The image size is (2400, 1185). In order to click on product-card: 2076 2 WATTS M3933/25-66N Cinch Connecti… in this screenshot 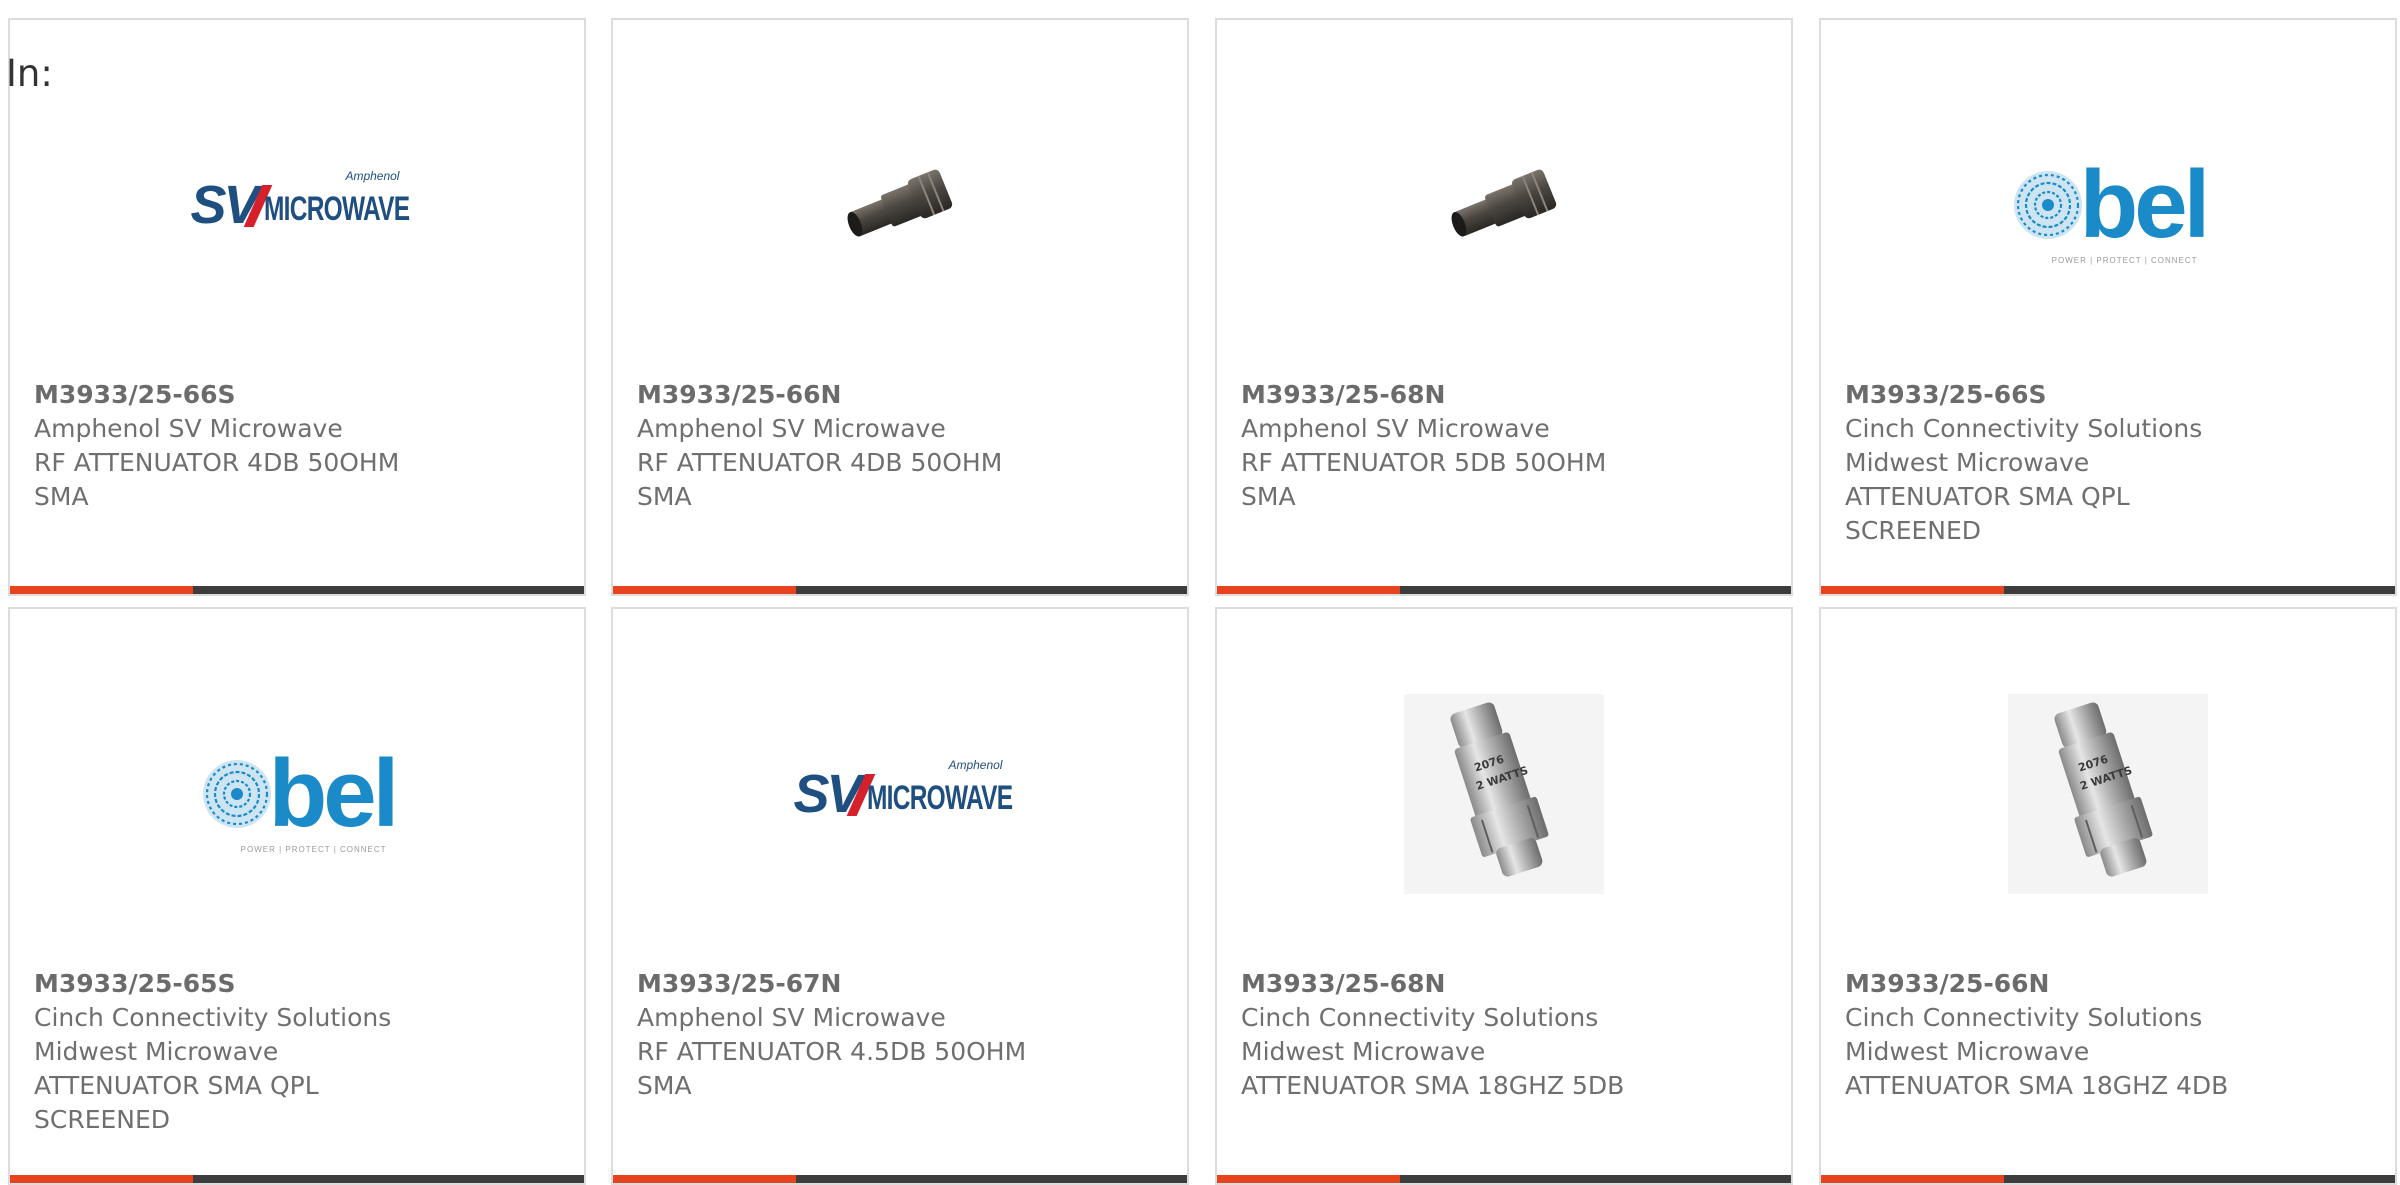, I will do `click(2108, 896)`.